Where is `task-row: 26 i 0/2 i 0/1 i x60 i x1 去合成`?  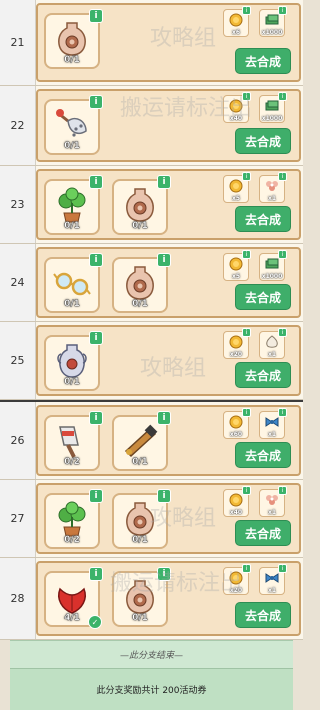 task-row: 26 i 0/2 i 0/1 i x60 i x1 去合成 is located at coordinates (151, 440).